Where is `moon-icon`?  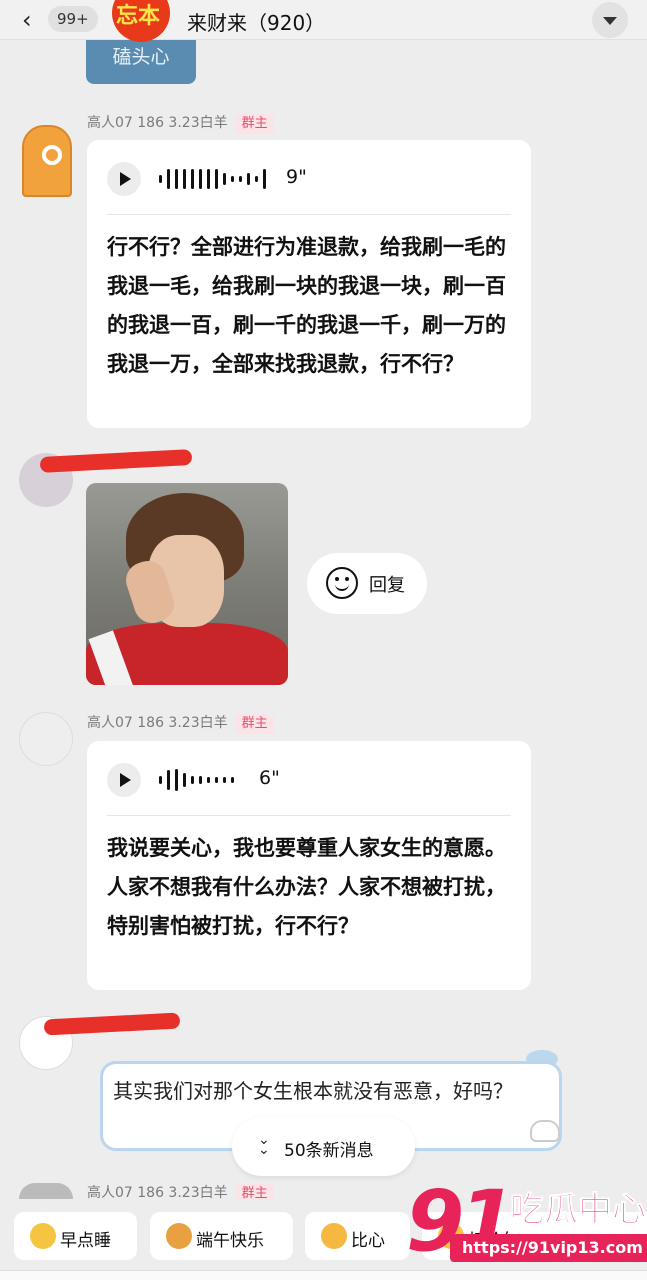 moon-icon is located at coordinates (43, 1236).